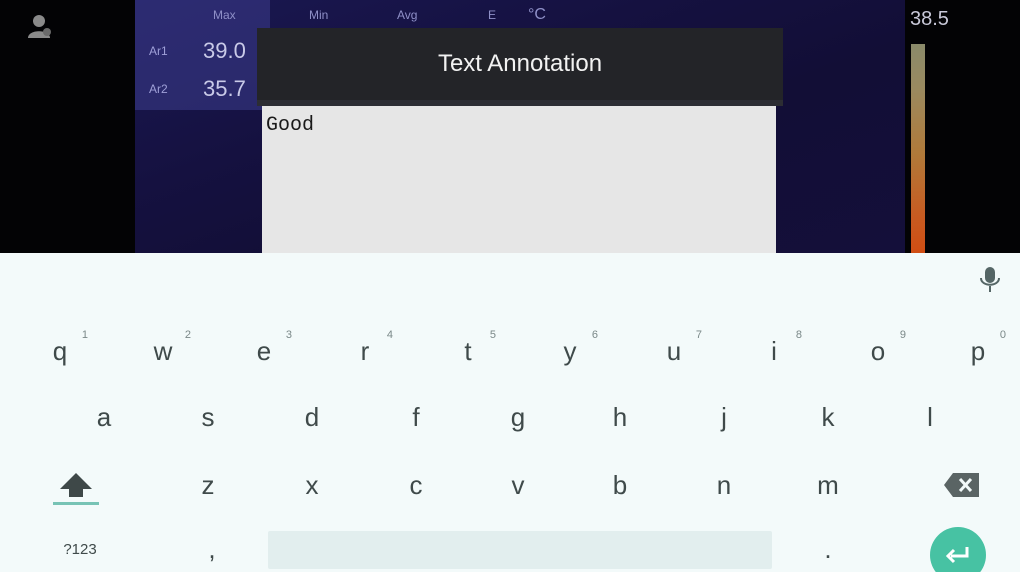 This screenshot has width=1020, height=572. I want to click on key-label: w, so click(163, 350).